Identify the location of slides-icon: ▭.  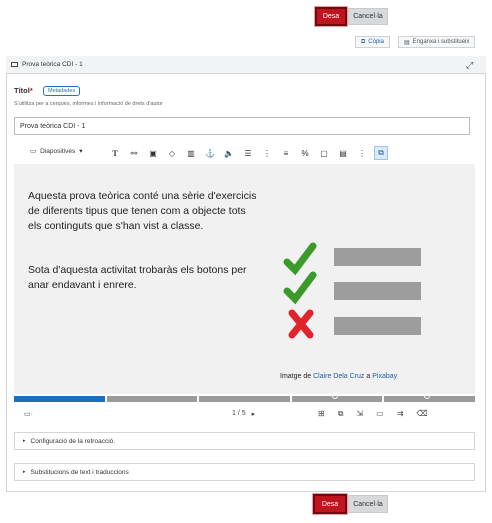
(33, 151).